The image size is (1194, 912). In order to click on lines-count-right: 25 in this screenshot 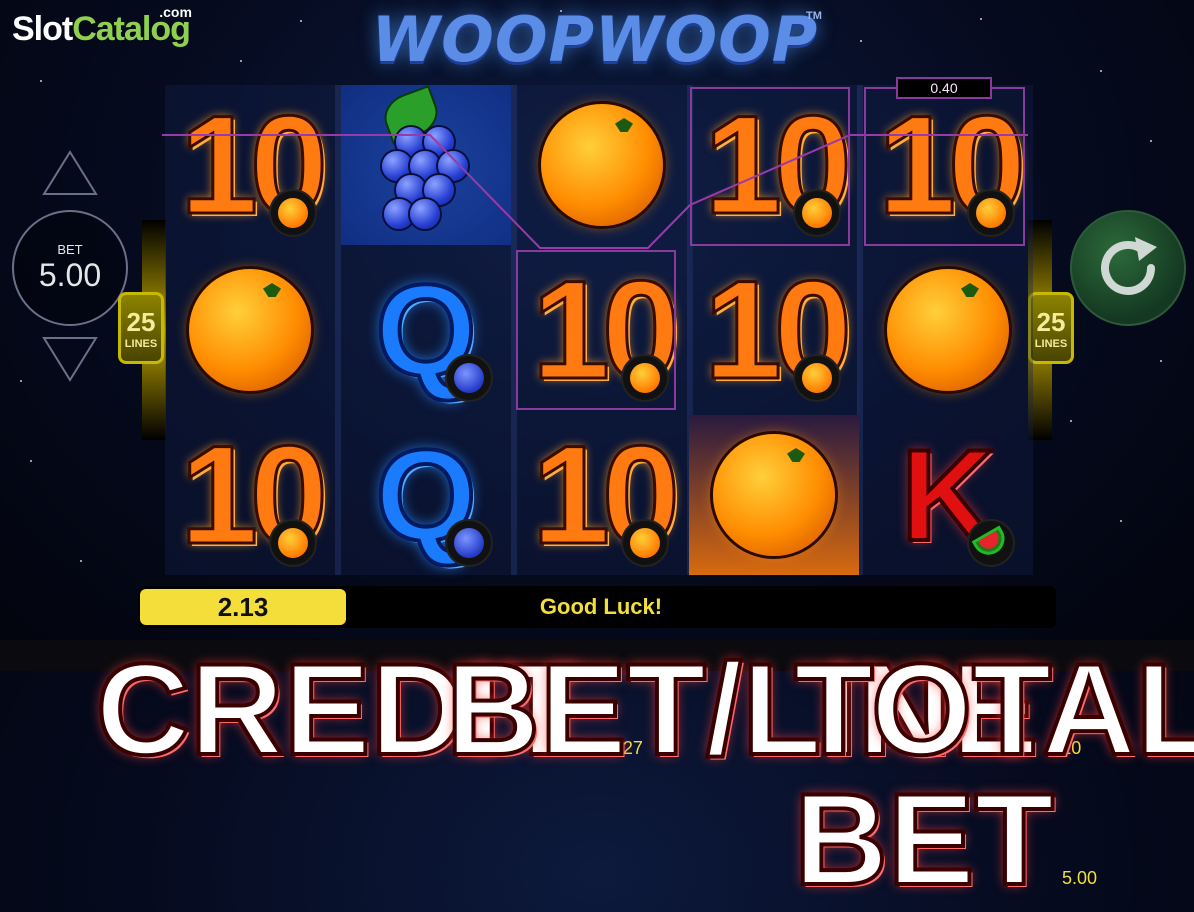, I will do `click(1051, 321)`.